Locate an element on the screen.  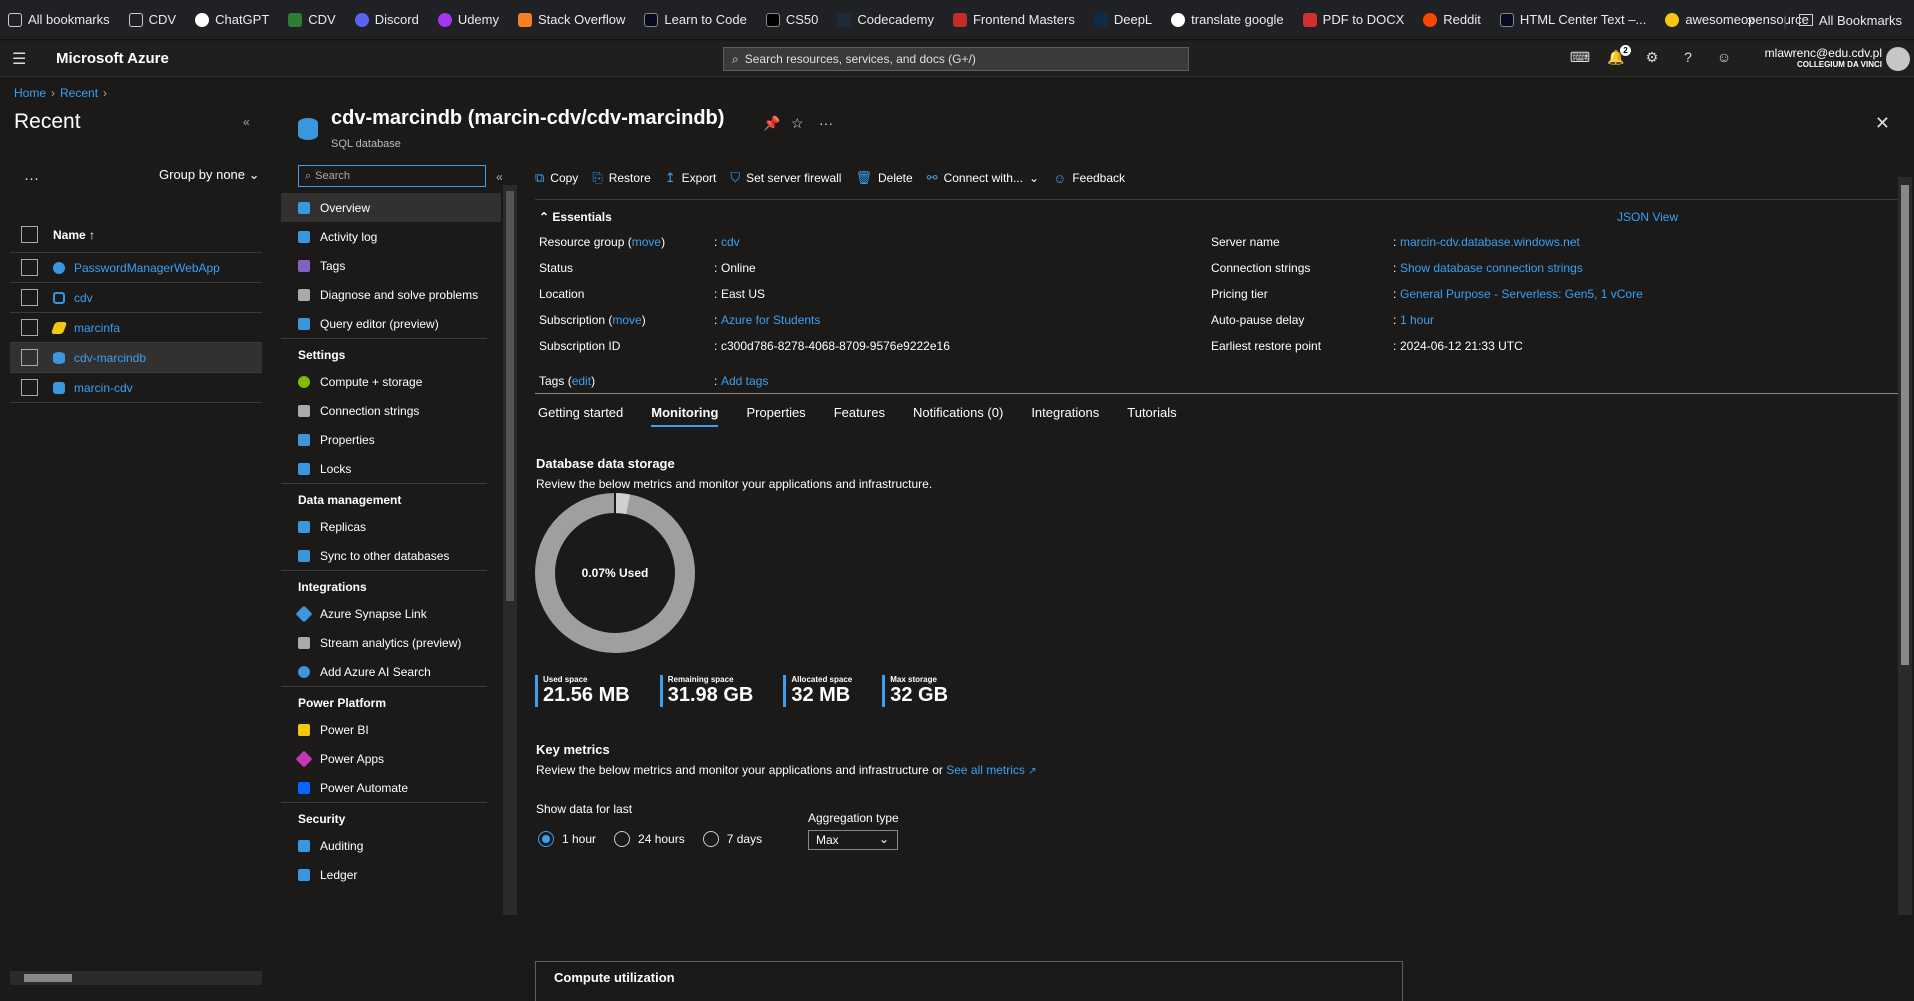
table-row: PasswordManagerWebApp is located at coordinates (136, 268).